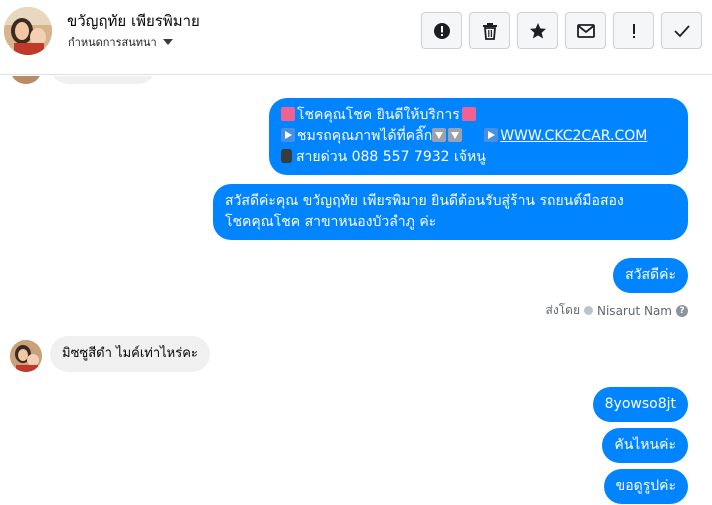 The width and height of the screenshot is (712, 505). I want to click on envelope-icon, so click(585, 30).